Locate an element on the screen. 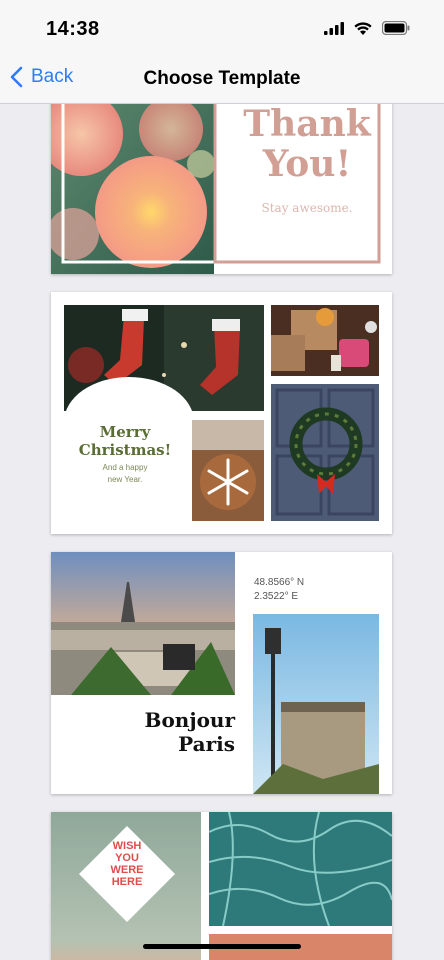 This screenshot has width=444, height=960. template-card-wish-you-were-here: WISH YOU WERE HERE is located at coordinates (221, 886).